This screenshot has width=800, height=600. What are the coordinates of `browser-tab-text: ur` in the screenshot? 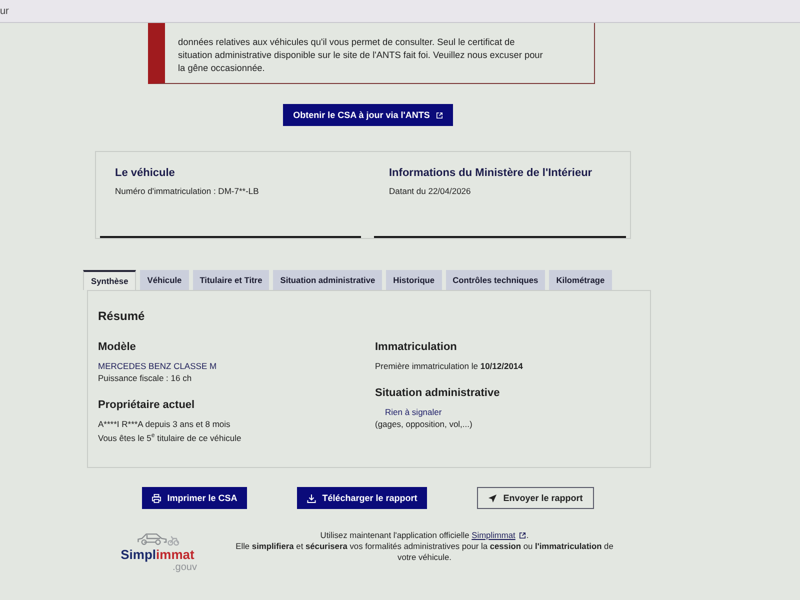 It's located at (4, 11).